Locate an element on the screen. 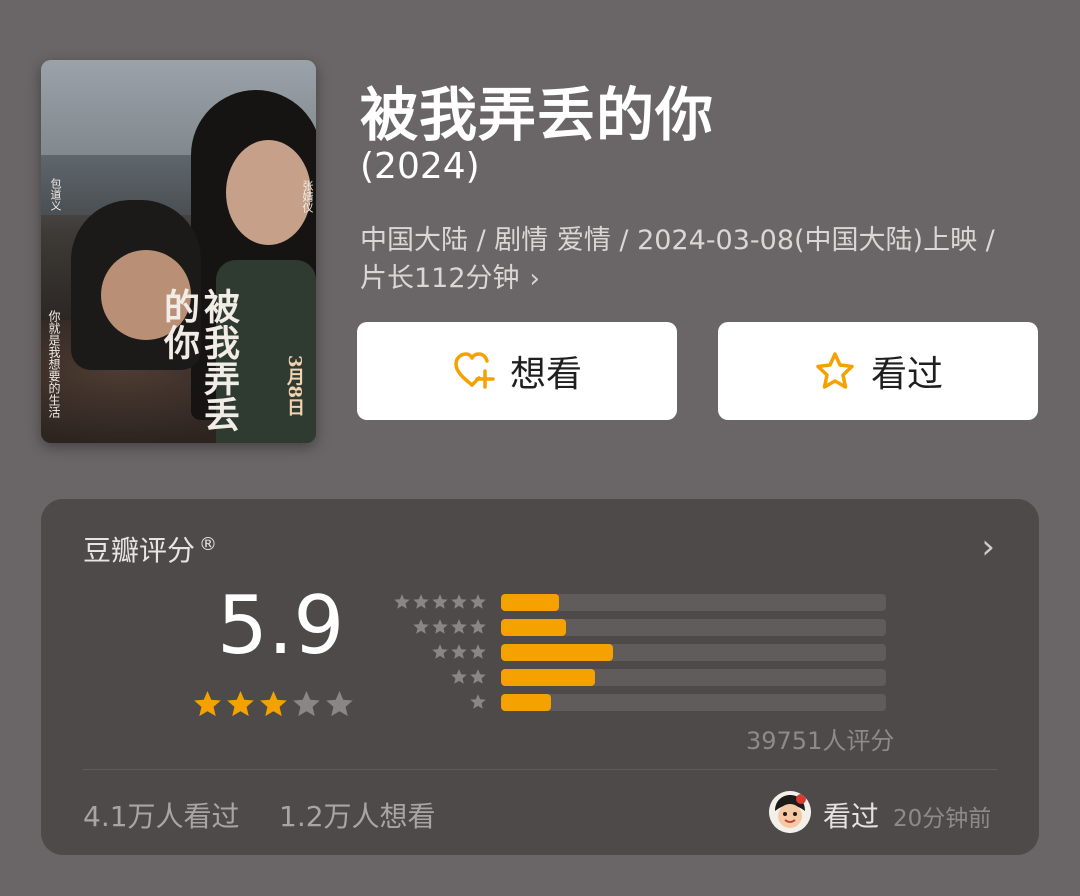  avatar-image is located at coordinates (790, 812).